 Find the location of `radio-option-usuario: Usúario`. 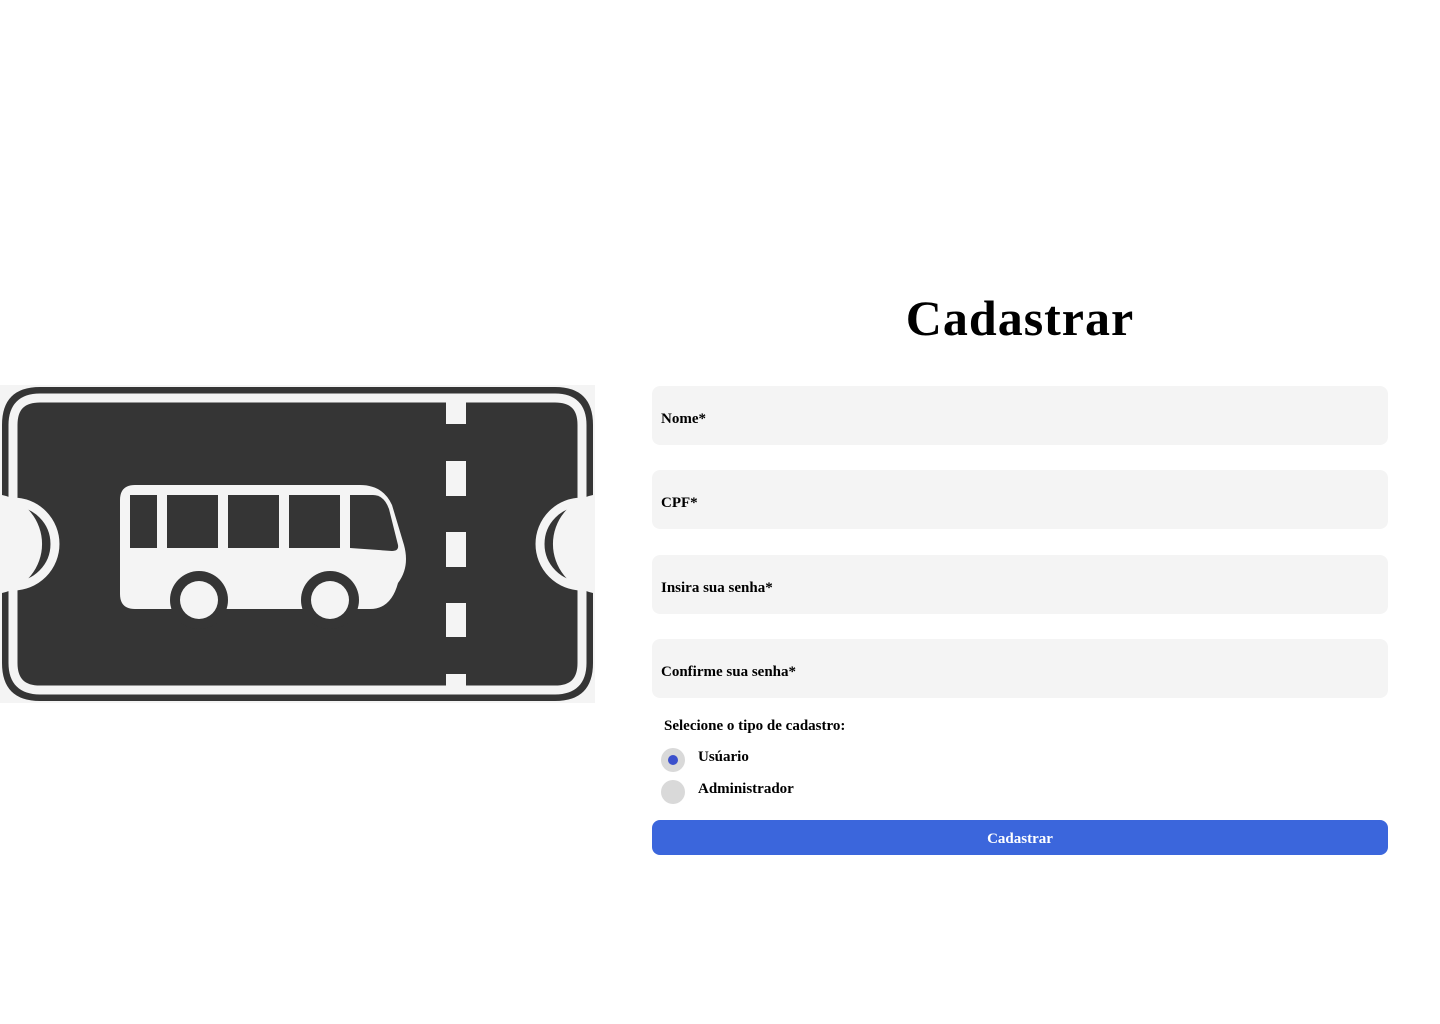

radio-option-usuario: Usúario is located at coordinates (811, 760).